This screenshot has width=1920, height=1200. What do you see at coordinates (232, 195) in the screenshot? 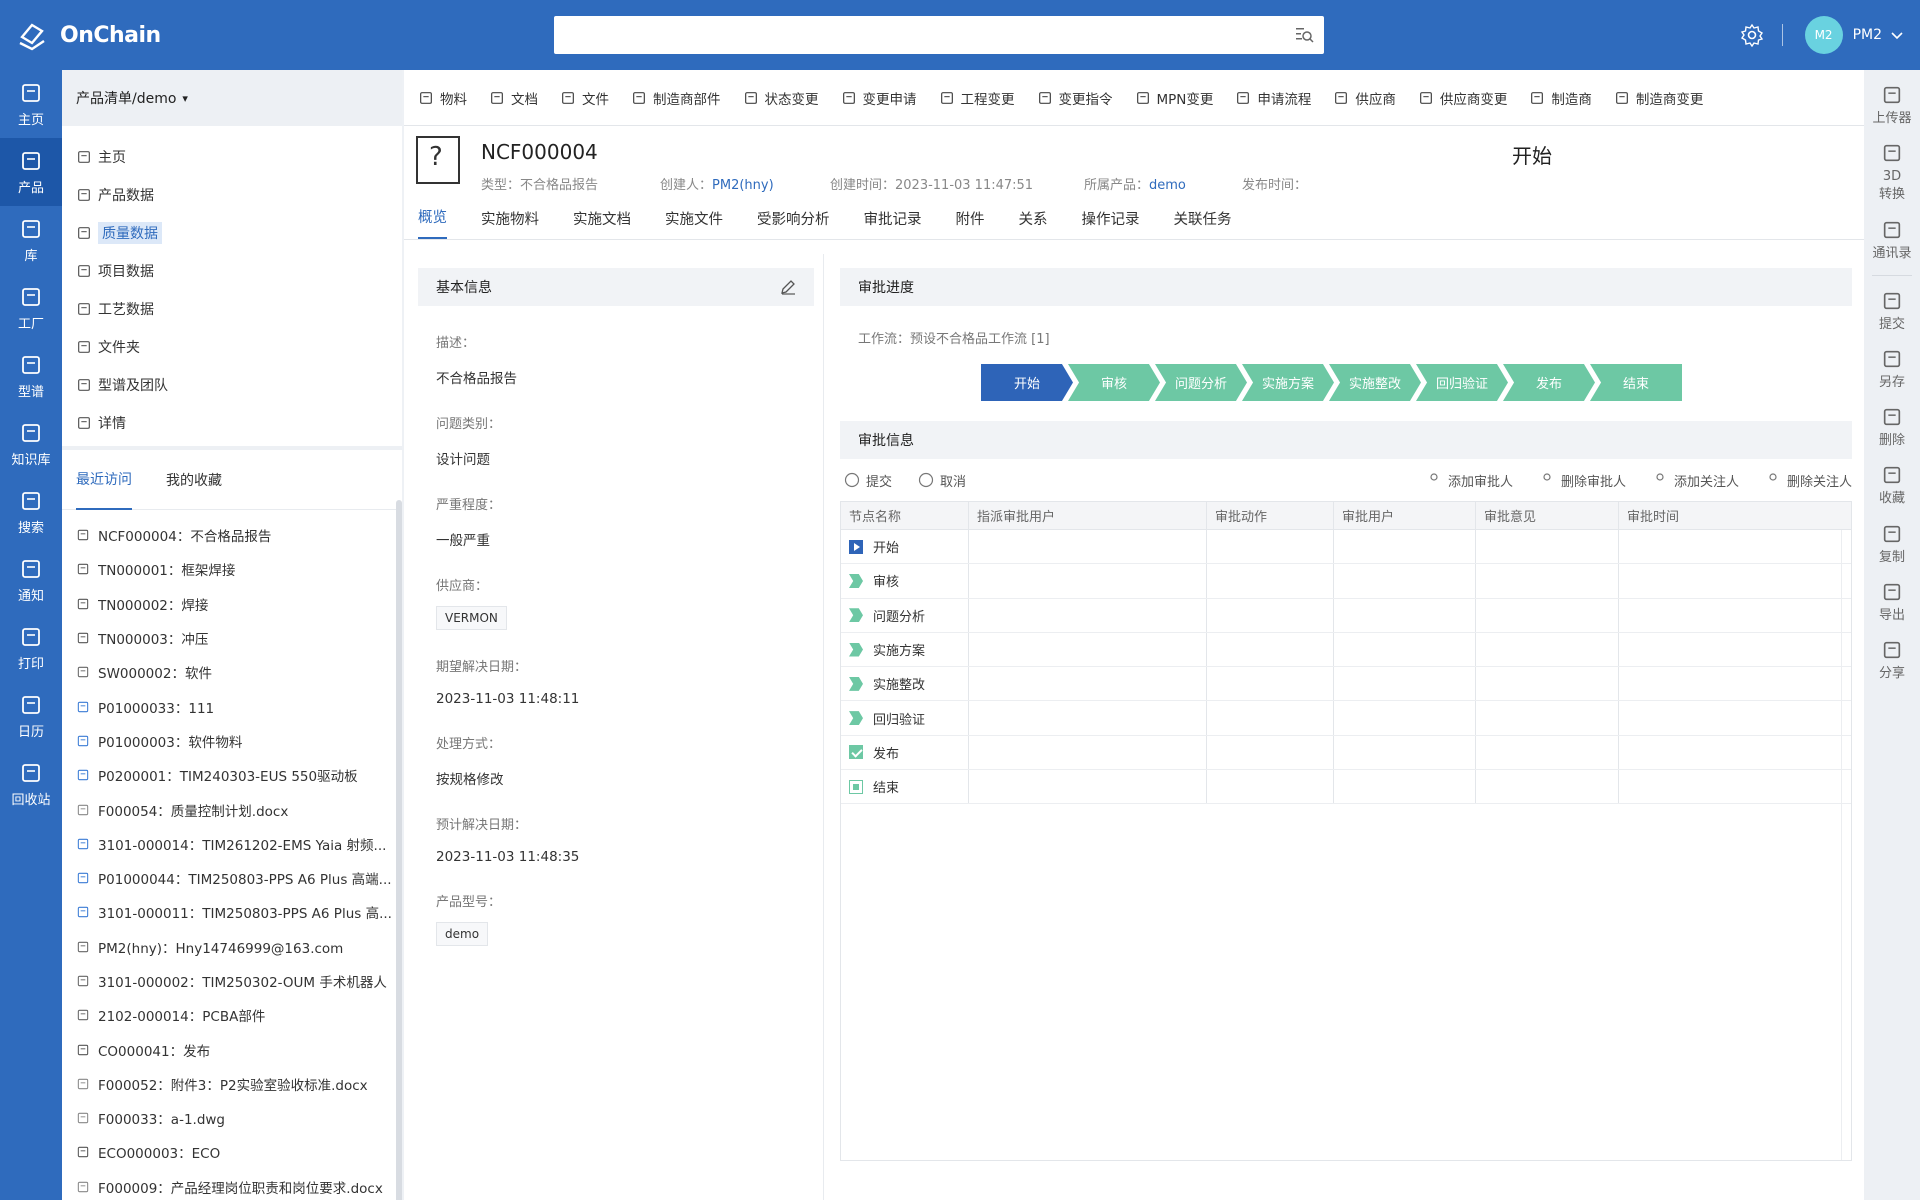
I see `tree-item: 产品数据` at bounding box center [232, 195].